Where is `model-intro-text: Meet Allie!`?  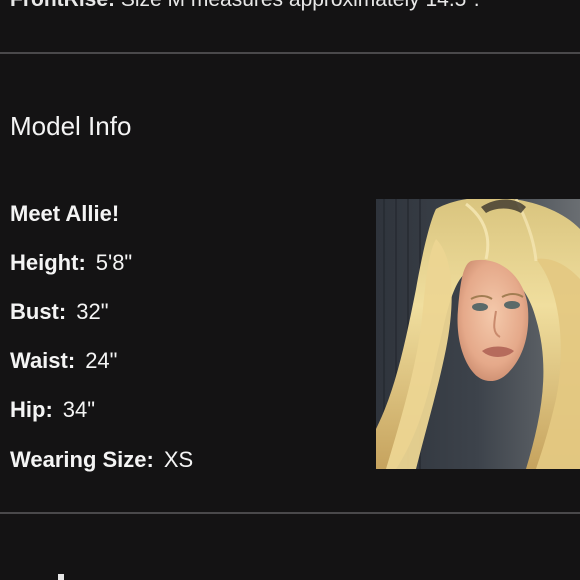 model-intro-text: Meet Allie! is located at coordinates (65, 213).